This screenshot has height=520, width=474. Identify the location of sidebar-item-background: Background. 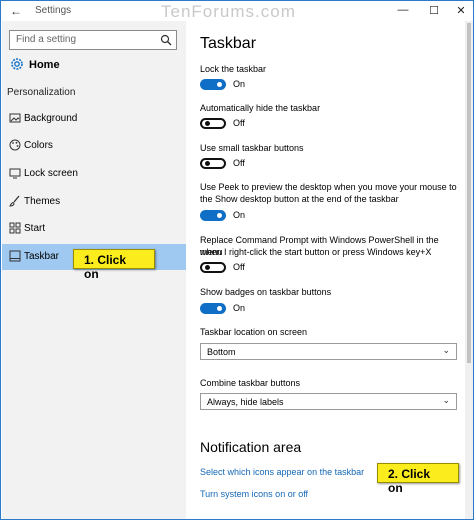
(94, 119).